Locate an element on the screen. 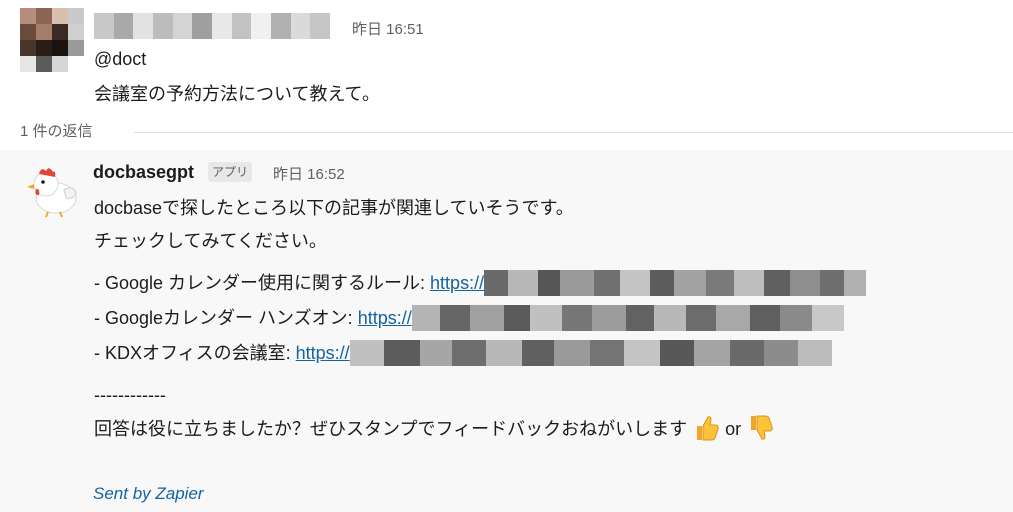 The image size is (1013, 512). user-avatar is located at coordinates (52, 40).